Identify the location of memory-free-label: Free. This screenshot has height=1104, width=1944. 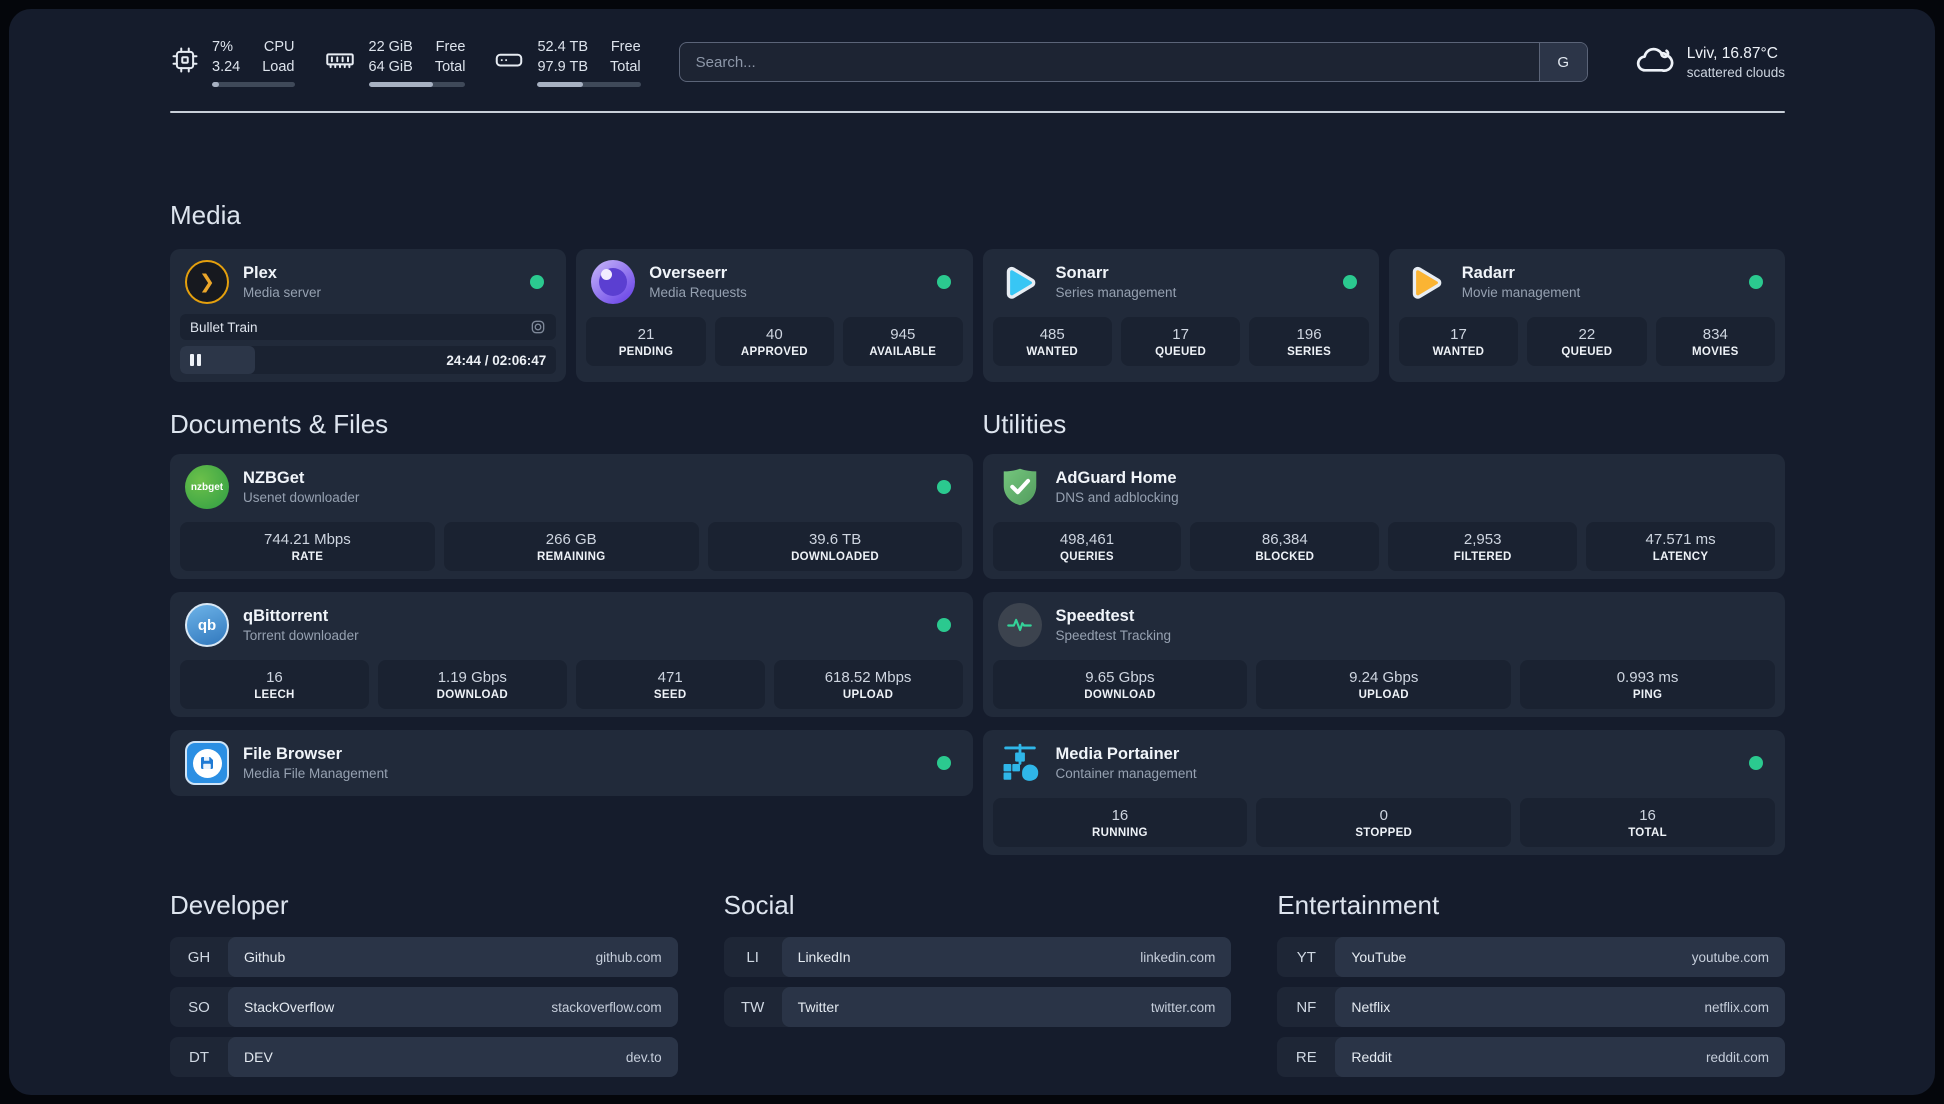
(450, 47).